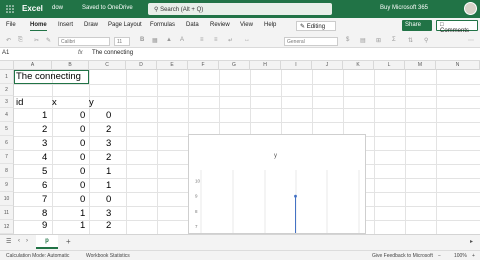  Describe the element at coordinates (107, 8) in the screenshot. I see `saved-status: Saved to OneDrive` at that location.